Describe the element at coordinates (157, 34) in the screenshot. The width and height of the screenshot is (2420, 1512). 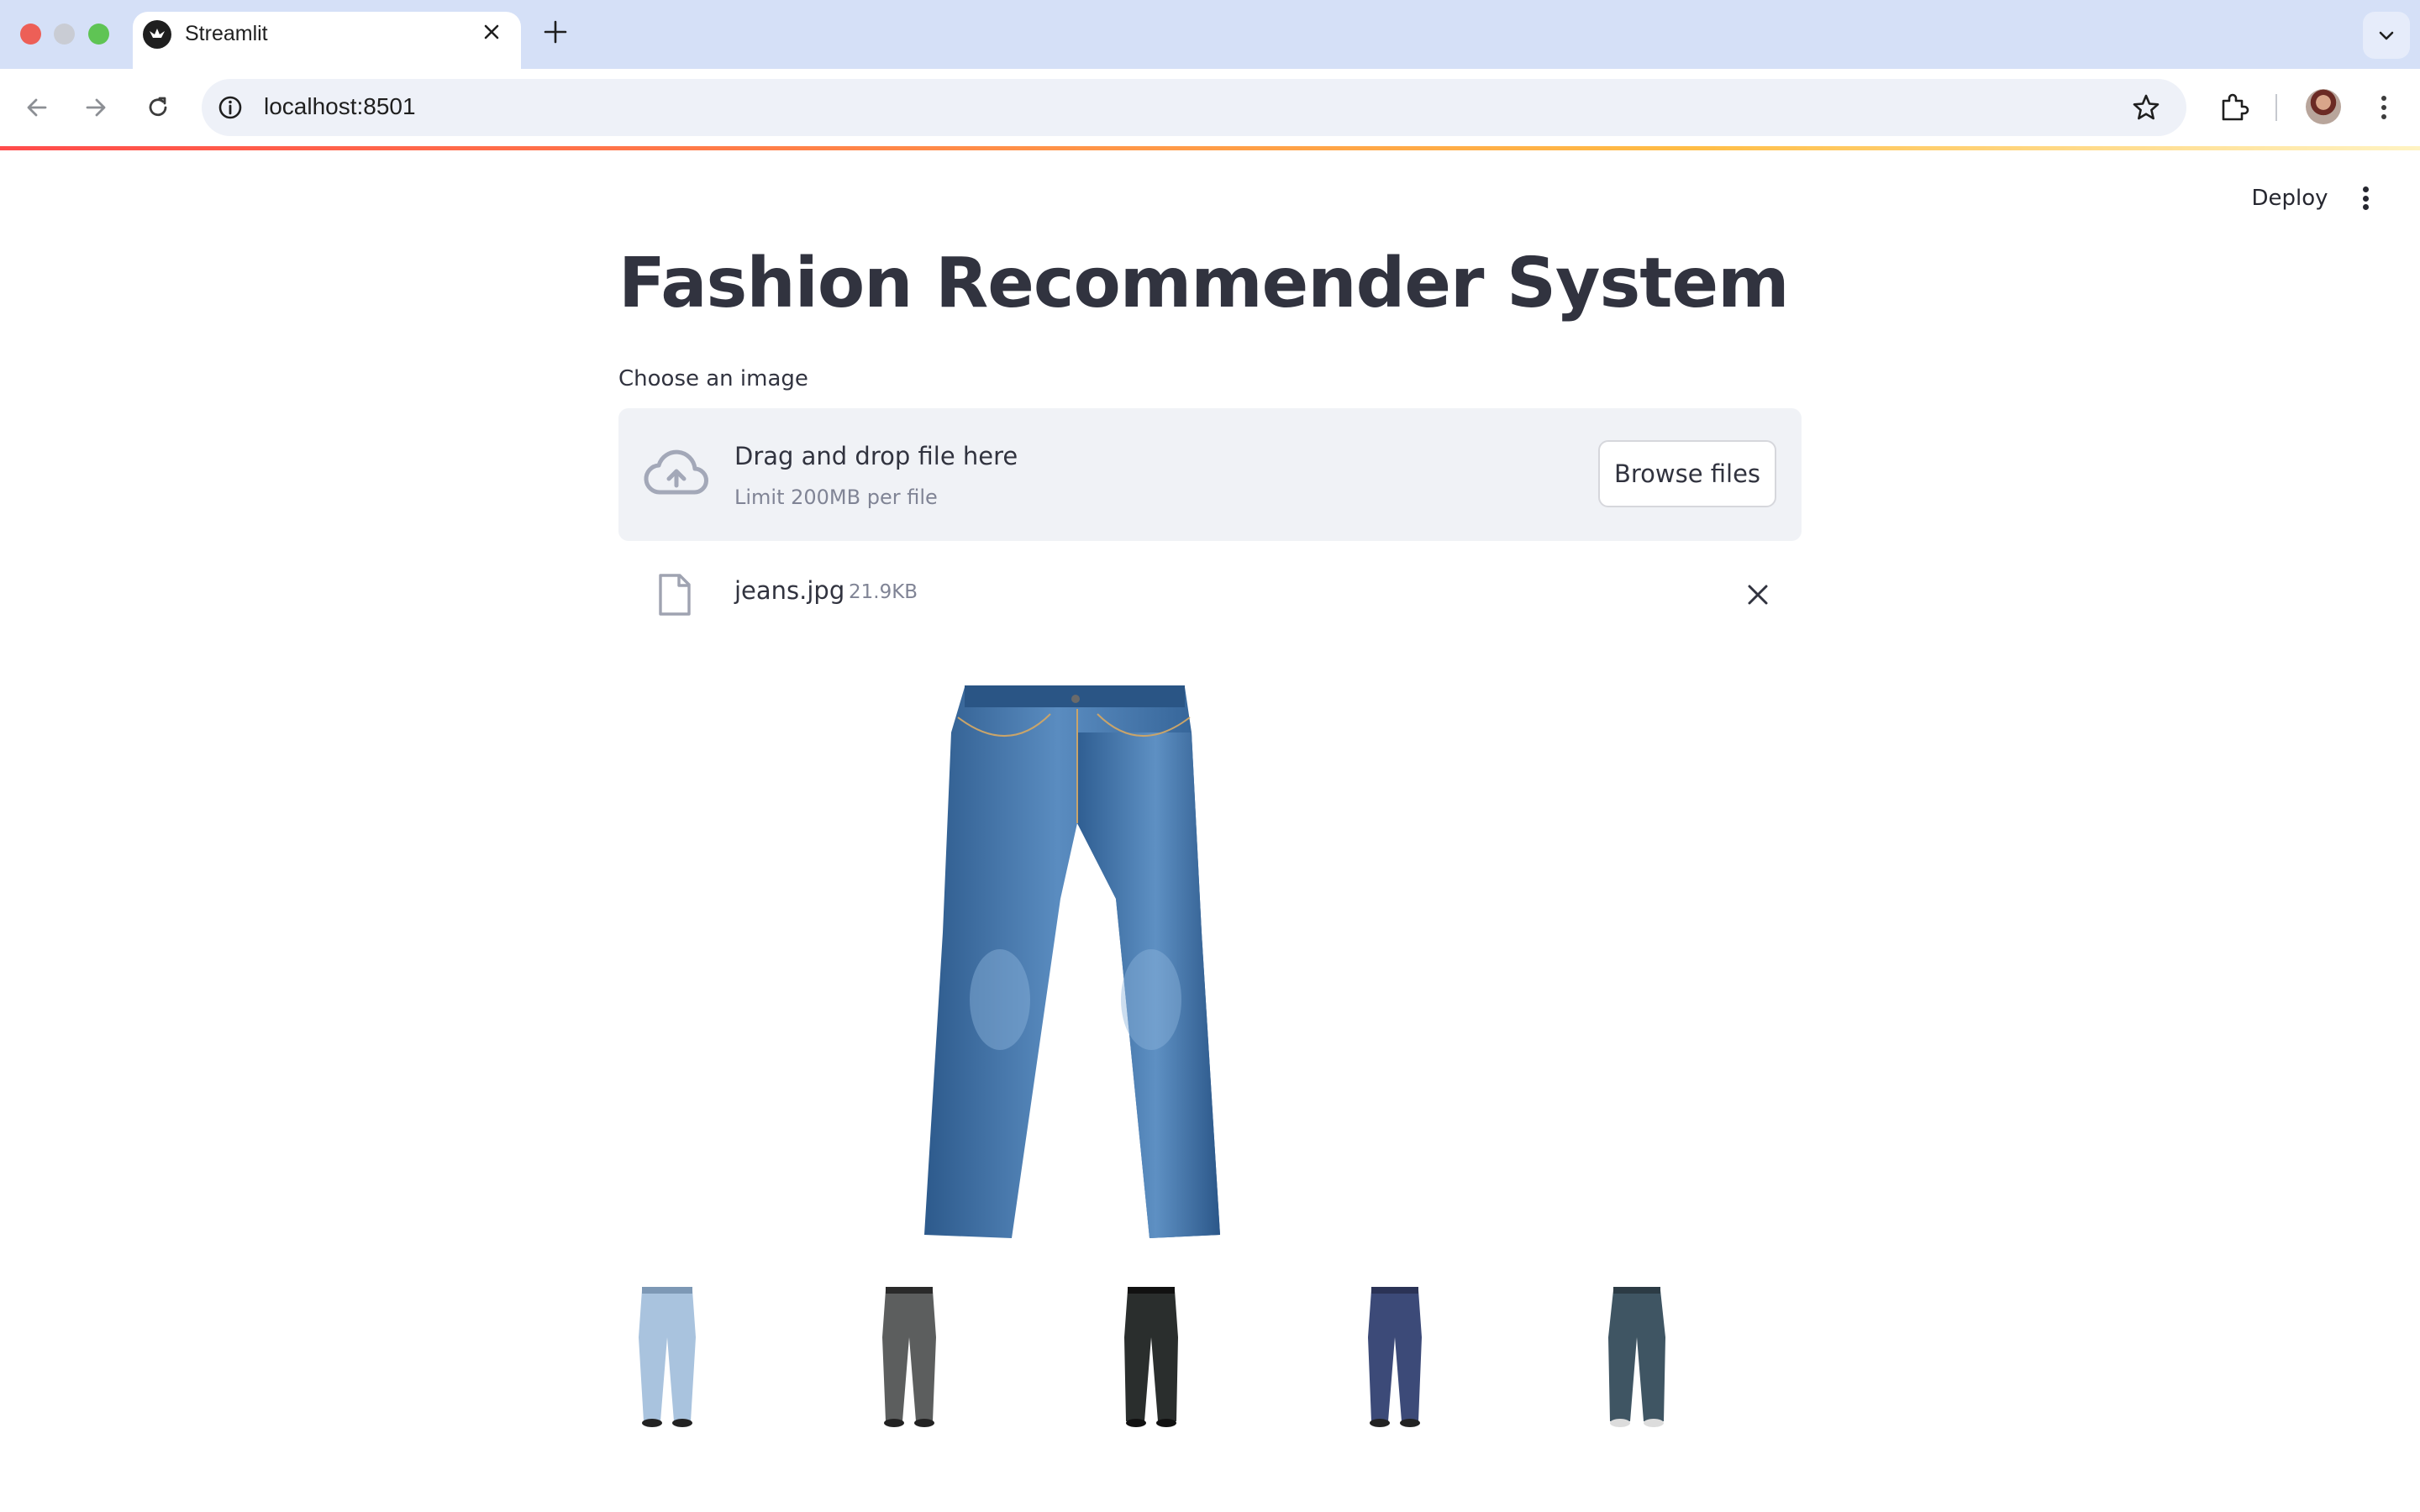
I see `streamlit-favicon-icon` at that location.